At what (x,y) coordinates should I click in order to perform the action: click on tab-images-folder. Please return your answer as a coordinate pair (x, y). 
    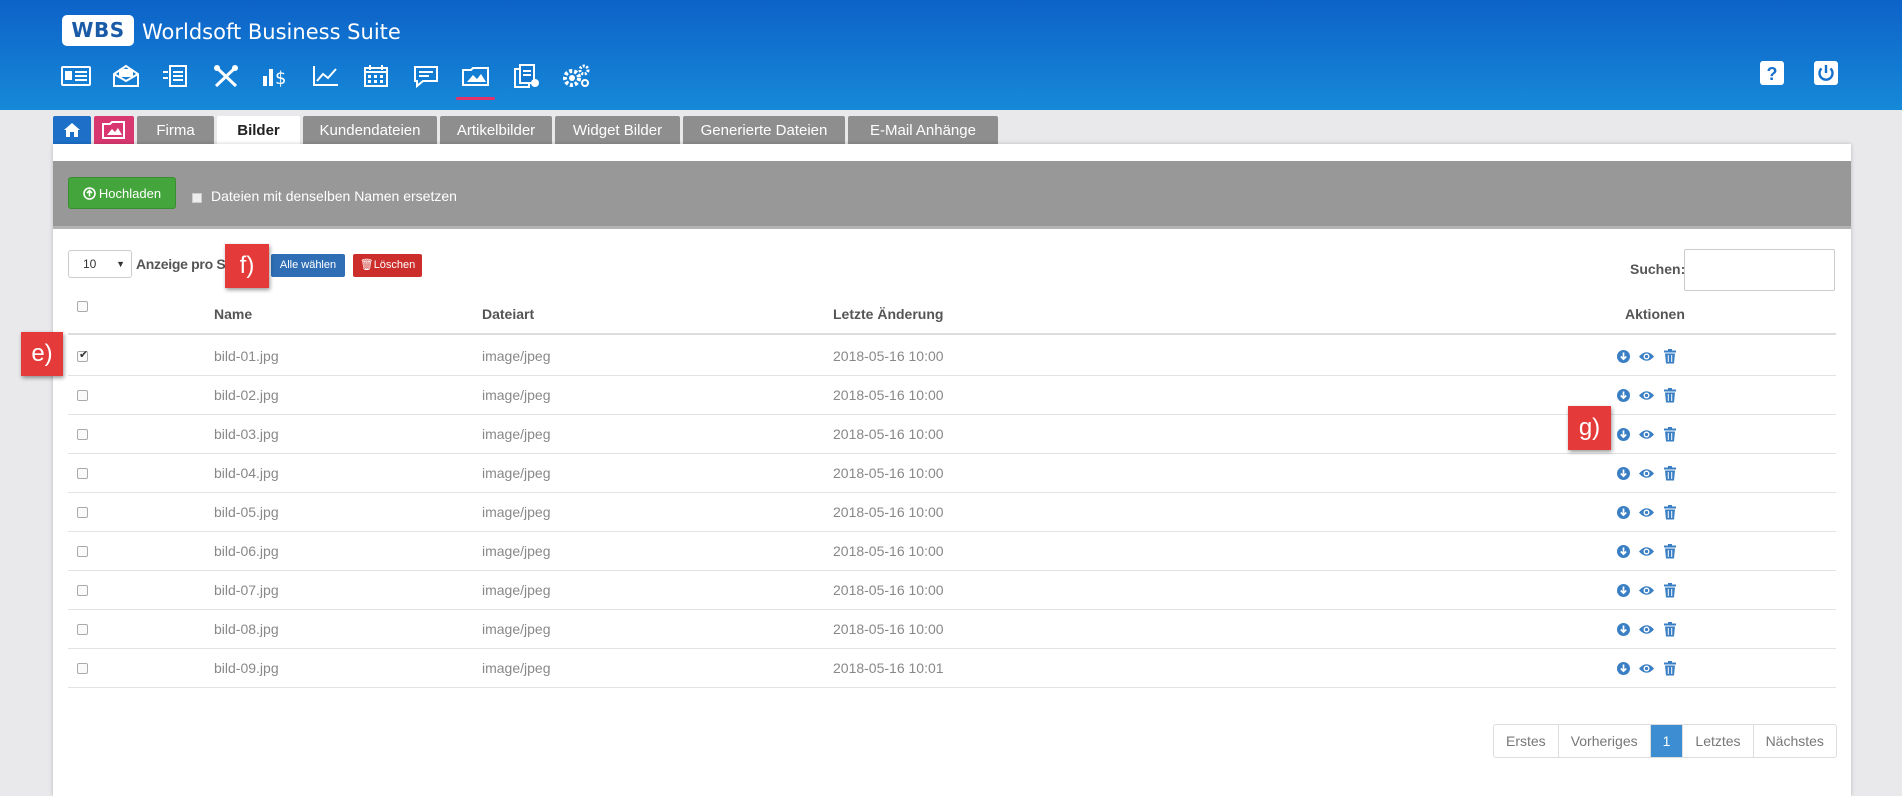
    Looking at the image, I should click on (114, 130).